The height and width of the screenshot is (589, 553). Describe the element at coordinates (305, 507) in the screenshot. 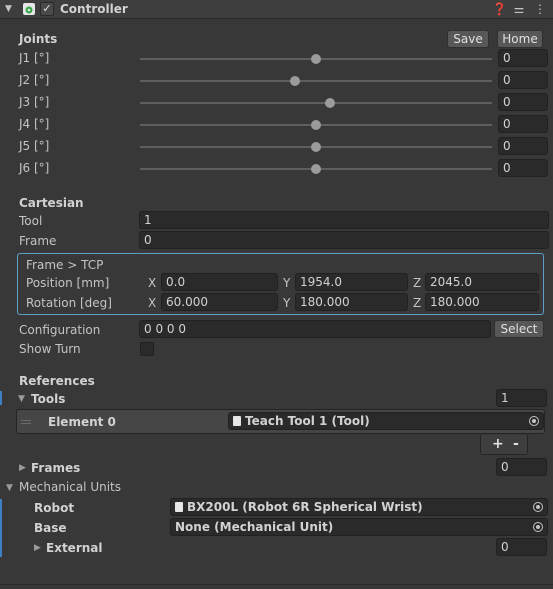

I see `robot-value: BX200L (Robot 6R Spherical Wrist)` at that location.